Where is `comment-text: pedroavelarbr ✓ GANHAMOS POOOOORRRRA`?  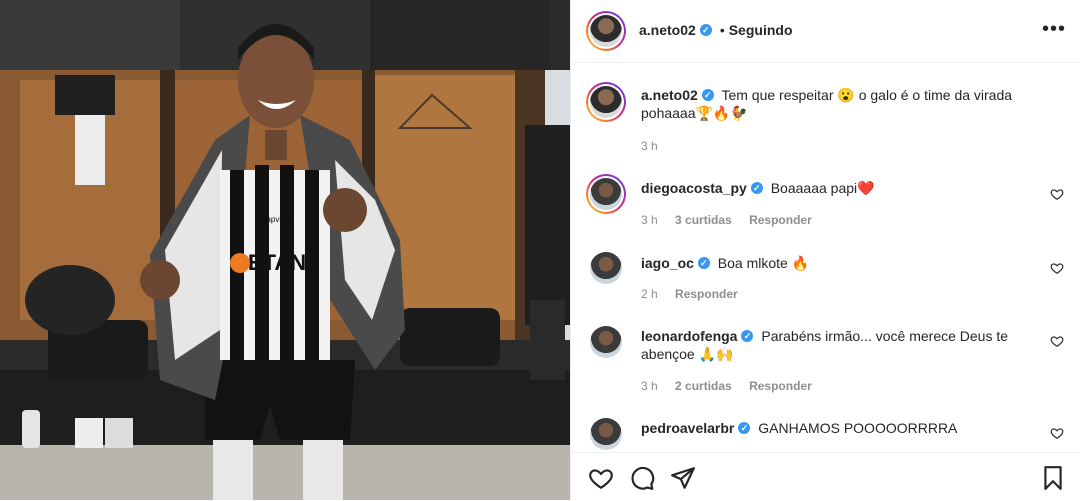
comment-text: pedroavelarbr ✓ GANHAMOS POOOOORRRRA is located at coordinates (840, 428).